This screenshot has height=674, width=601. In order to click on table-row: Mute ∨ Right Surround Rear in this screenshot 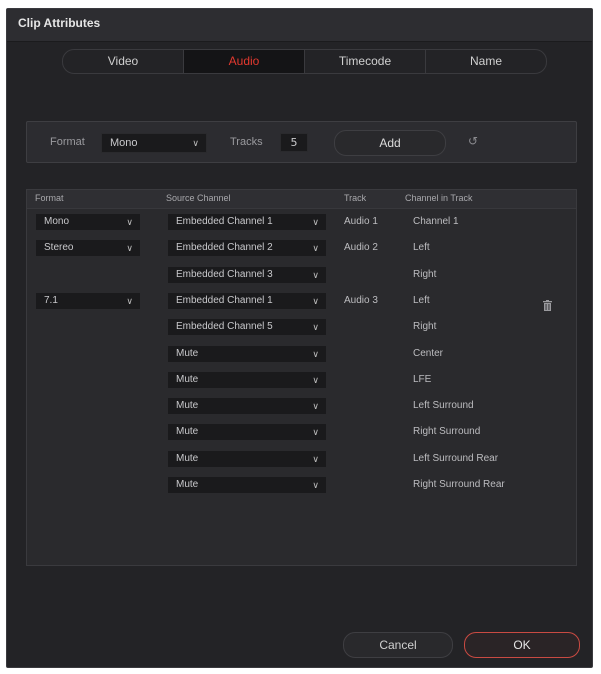, I will do `click(301, 486)`.